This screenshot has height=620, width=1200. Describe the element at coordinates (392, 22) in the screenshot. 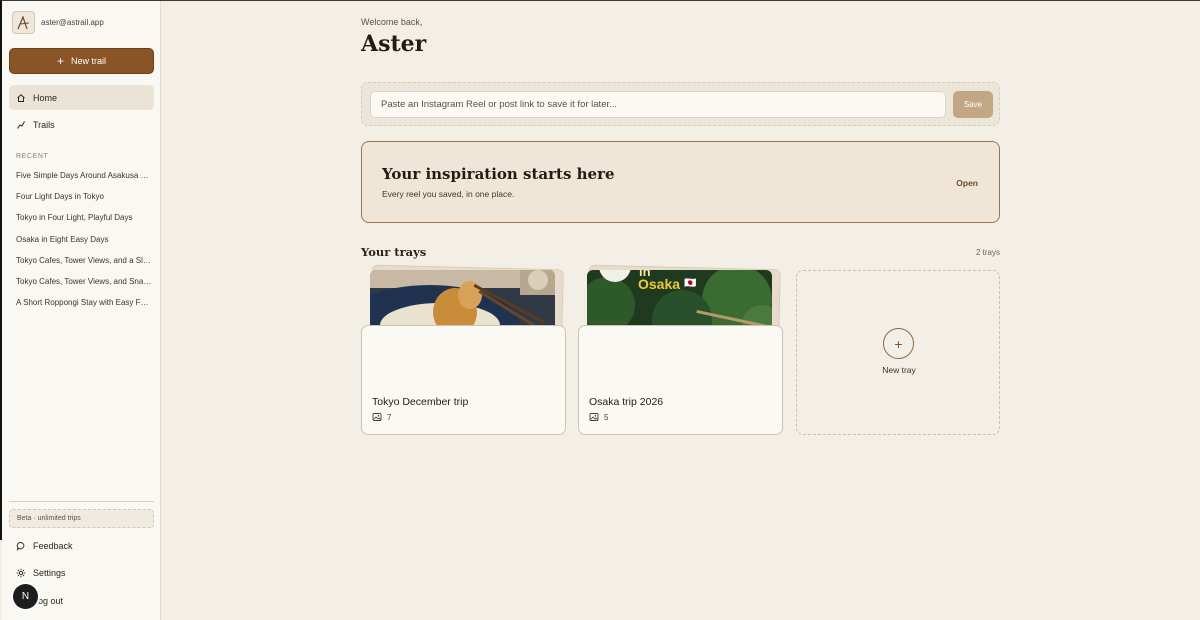

I see `welcome-text: Welcome back,` at that location.